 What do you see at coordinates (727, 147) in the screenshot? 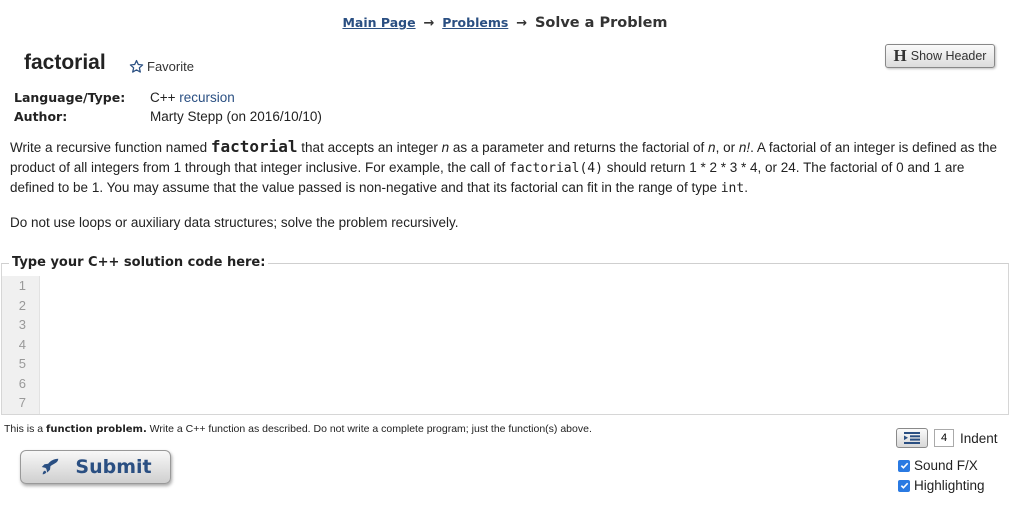
I see `desc-text: , or` at bounding box center [727, 147].